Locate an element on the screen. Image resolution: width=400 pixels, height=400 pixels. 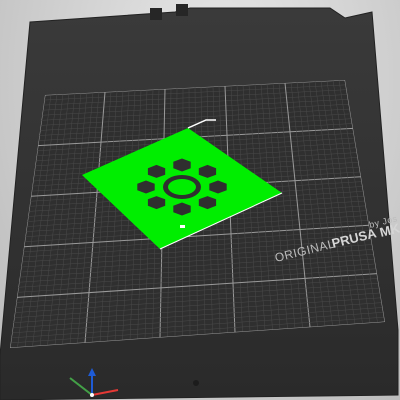
sheet-tab-left is located at coordinates (156, 14).